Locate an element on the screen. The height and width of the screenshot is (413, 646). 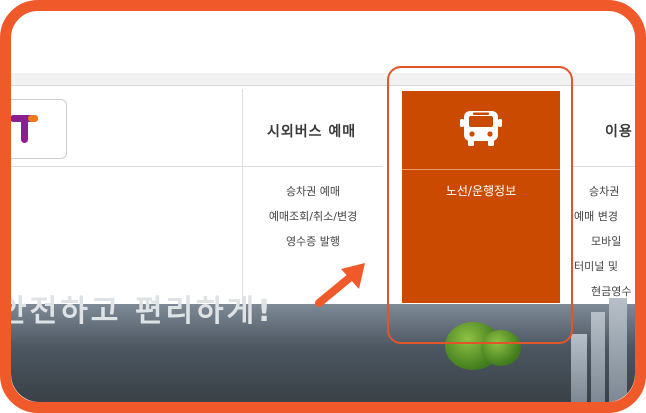
menu-cash-receipt: 현금영수 is located at coordinates (611, 291).